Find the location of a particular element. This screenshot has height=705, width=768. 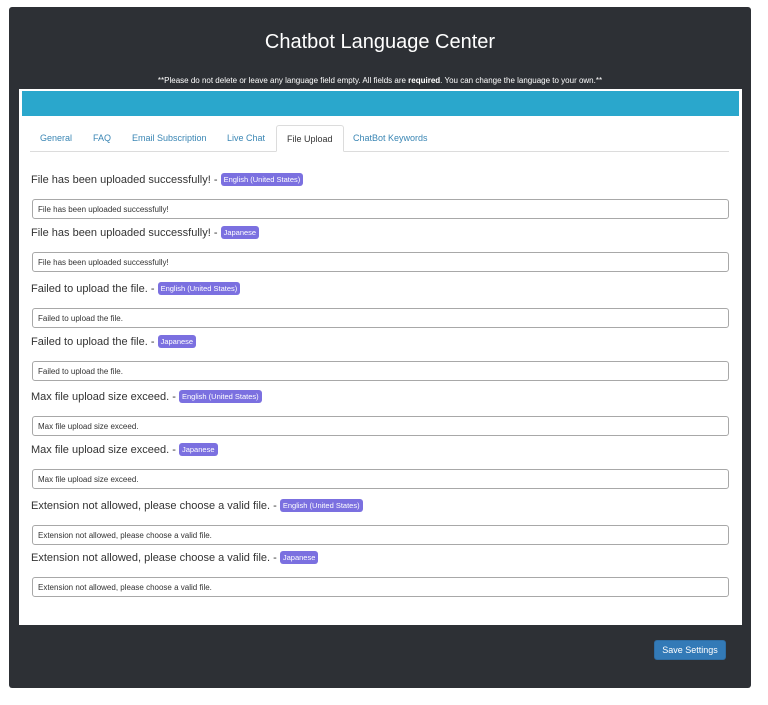

tab-live-chat: Live Chat is located at coordinates (246, 138).